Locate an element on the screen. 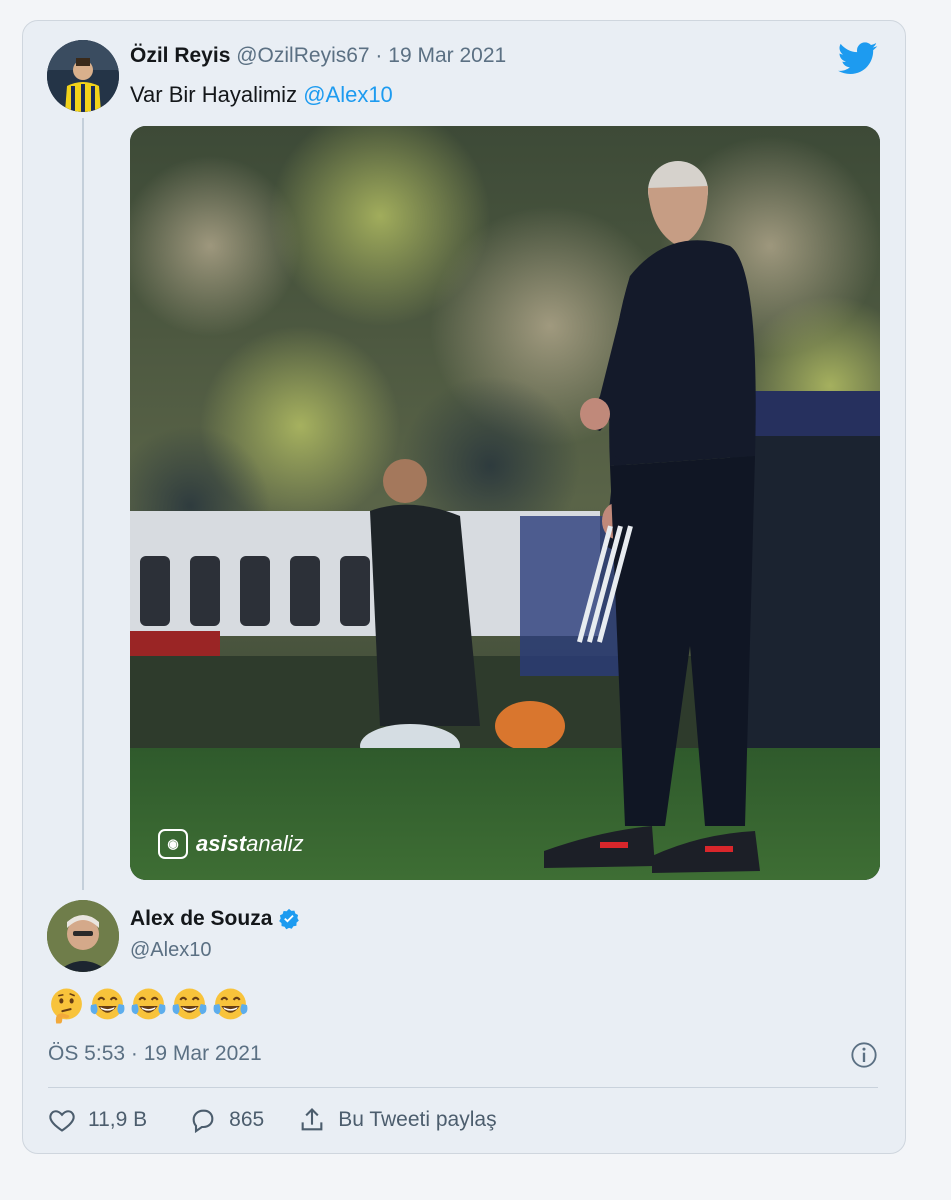 The image size is (951, 1200). like-button: 11,9 B is located at coordinates (97, 1120).